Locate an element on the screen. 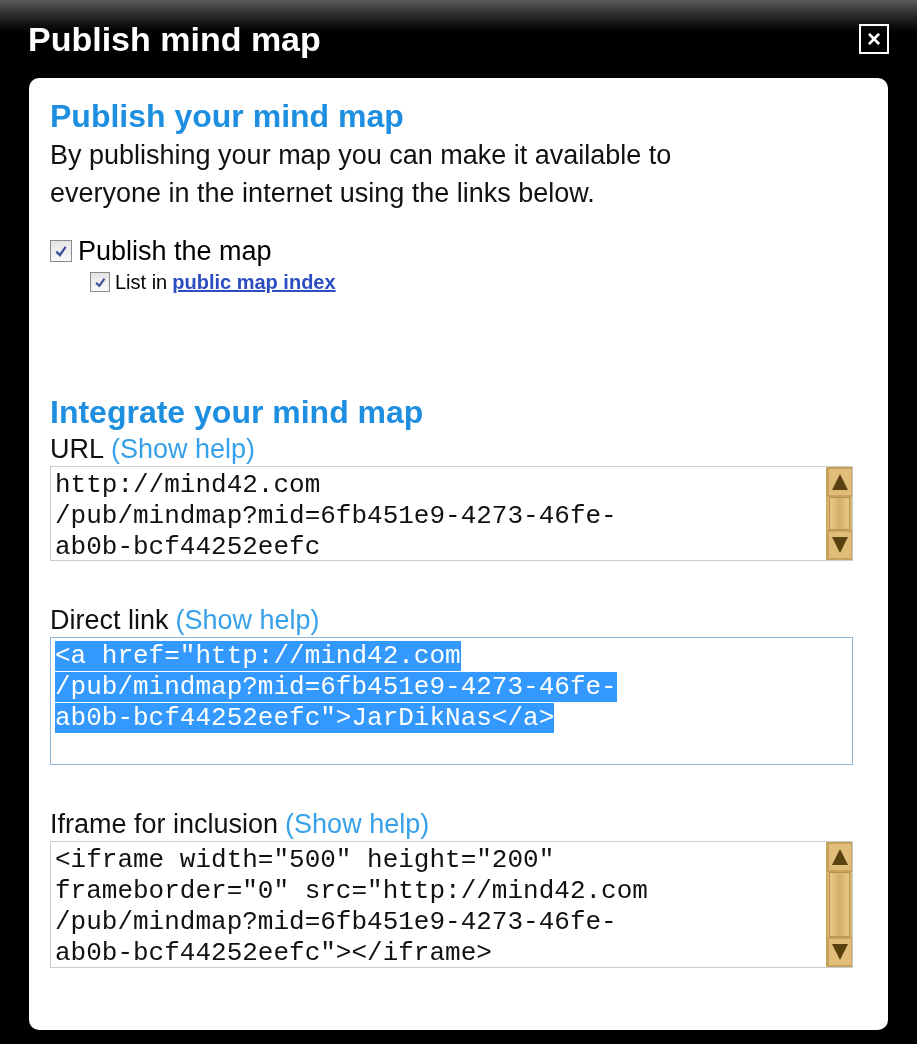  code-line: ab0b-bcf44252eefc is located at coordinates (188, 546).